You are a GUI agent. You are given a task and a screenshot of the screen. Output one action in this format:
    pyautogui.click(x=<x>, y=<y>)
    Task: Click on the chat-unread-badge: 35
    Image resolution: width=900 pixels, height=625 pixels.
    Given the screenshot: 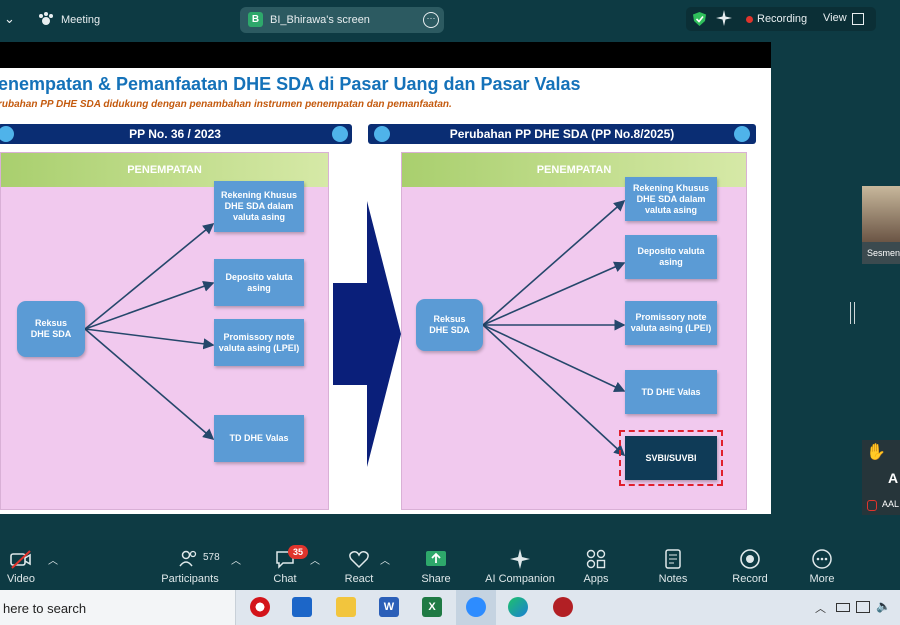 What is the action you would take?
    pyautogui.click(x=298, y=552)
    